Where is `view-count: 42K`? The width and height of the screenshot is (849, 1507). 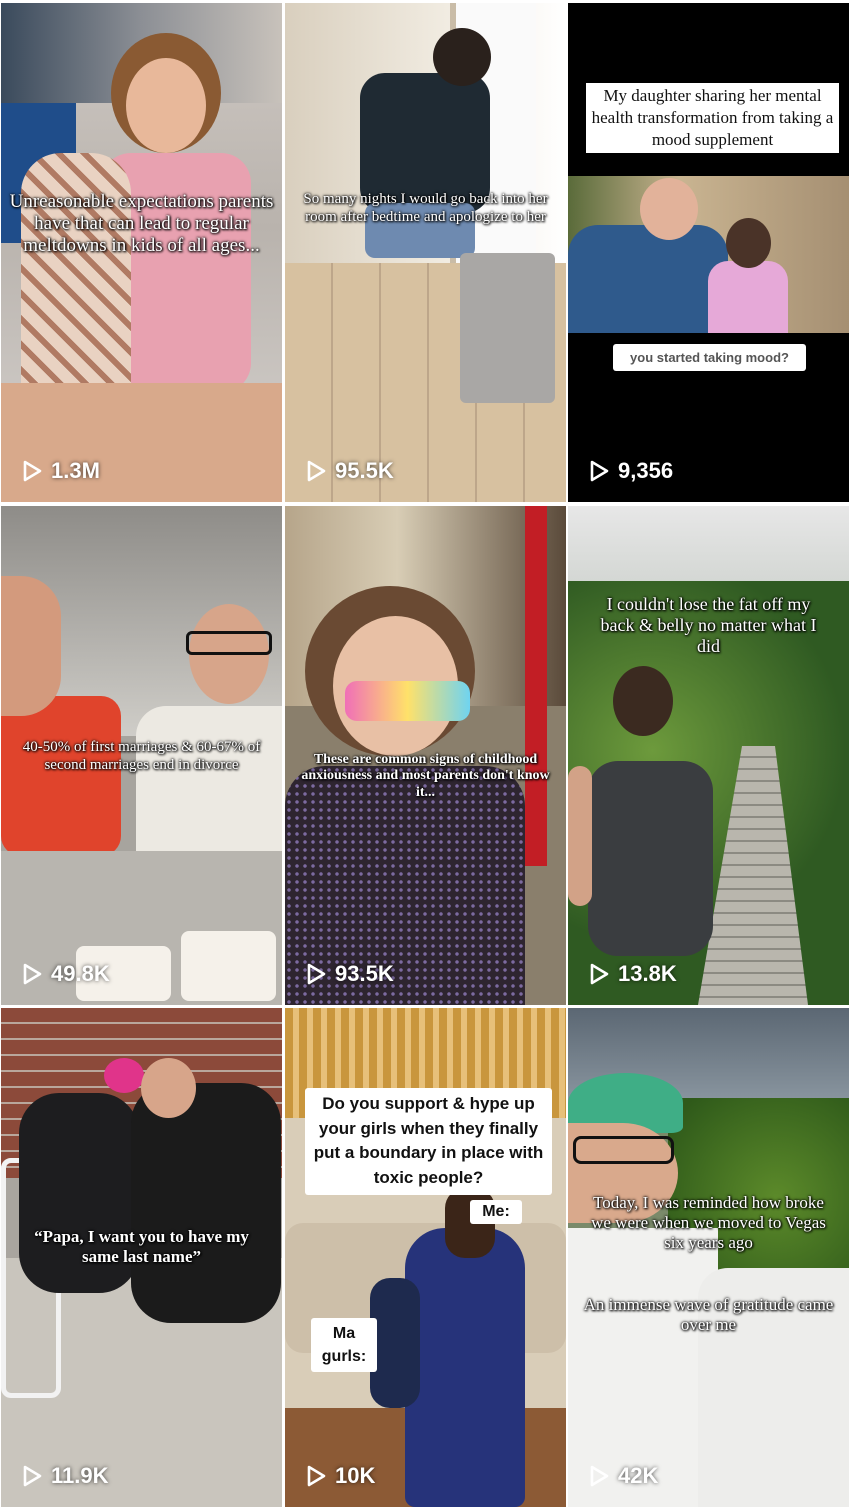 view-count: 42K is located at coordinates (623, 1476).